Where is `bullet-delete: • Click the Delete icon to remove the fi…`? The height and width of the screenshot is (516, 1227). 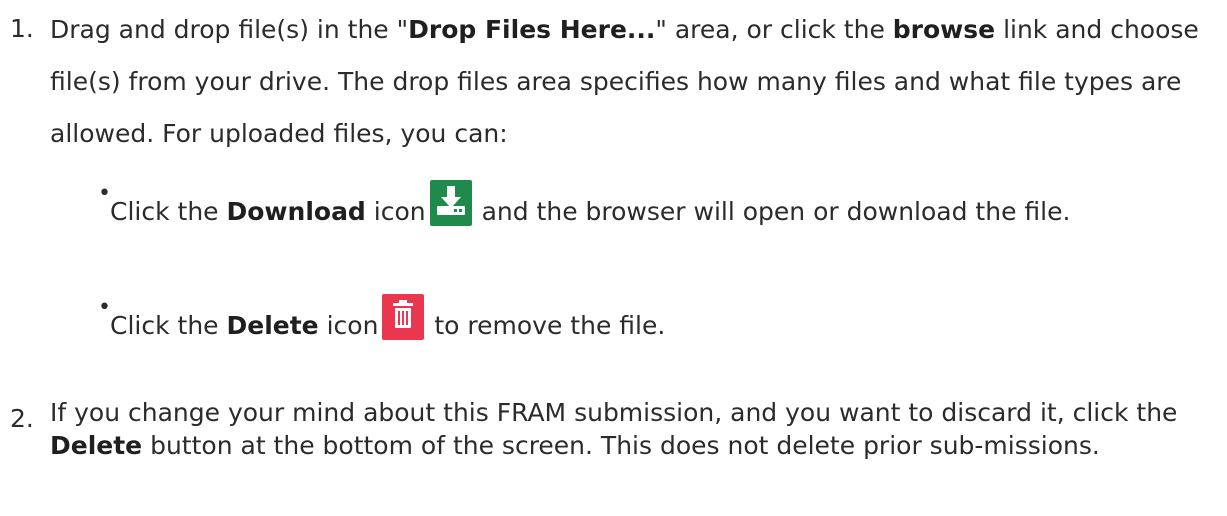 bullet-delete: • Click the Delete icon to remove the fi… is located at coordinates (632, 319).